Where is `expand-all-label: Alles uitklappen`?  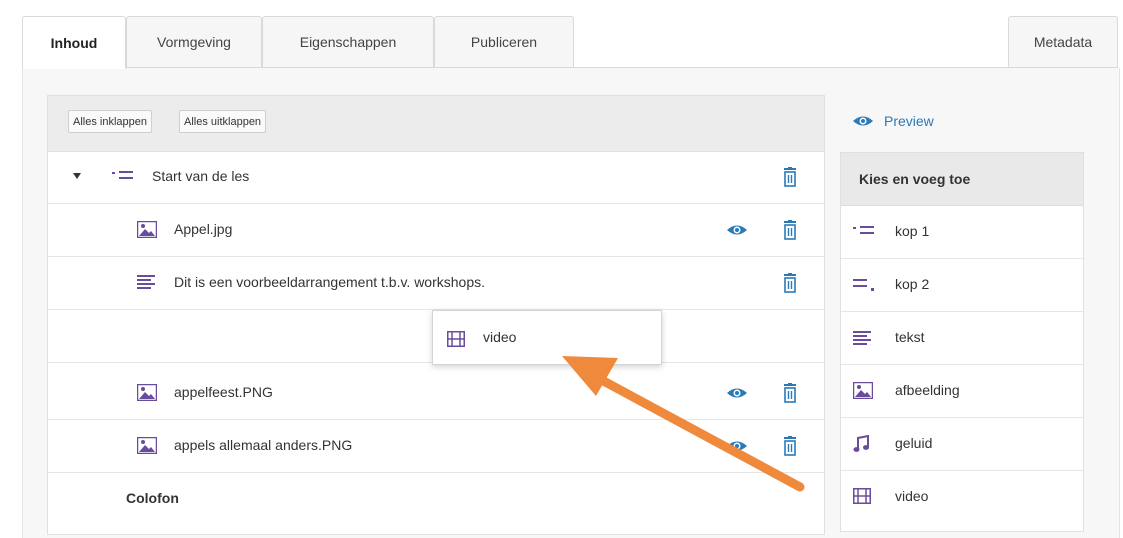
expand-all-label: Alles uitklappen is located at coordinates (223, 121).